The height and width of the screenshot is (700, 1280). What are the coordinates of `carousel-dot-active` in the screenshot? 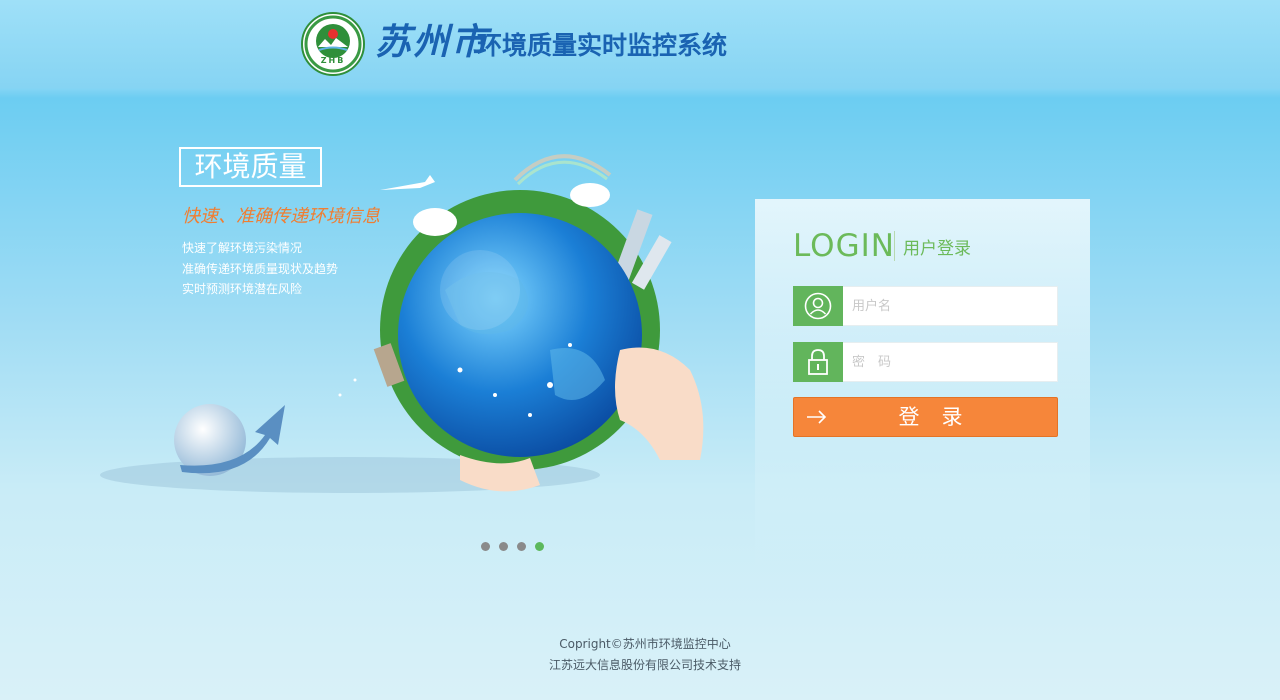 It's located at (539, 546).